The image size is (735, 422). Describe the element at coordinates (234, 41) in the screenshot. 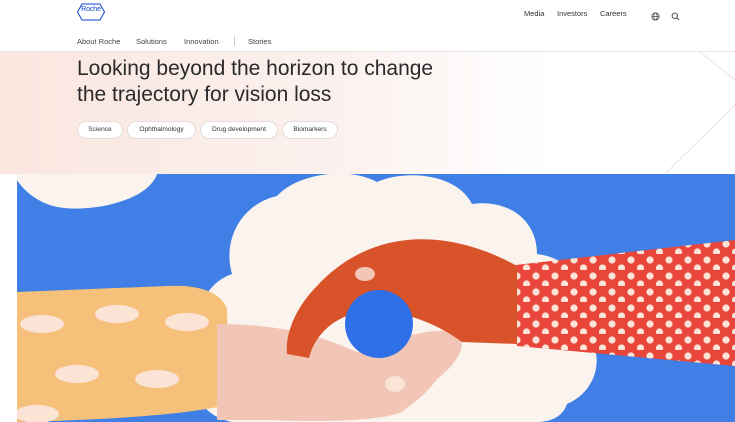

I see `subnav-divider` at that location.